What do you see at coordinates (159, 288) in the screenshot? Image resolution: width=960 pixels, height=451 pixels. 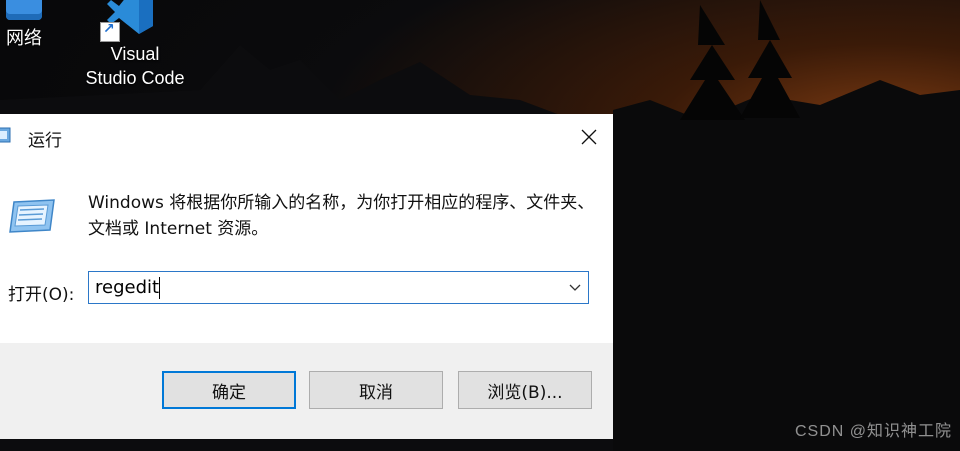 I see `text-caret` at bounding box center [159, 288].